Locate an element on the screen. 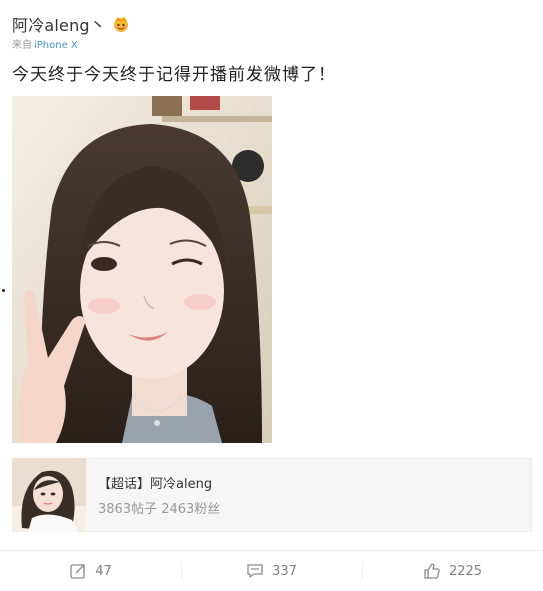  repost-button: 47 is located at coordinates (90, 571).